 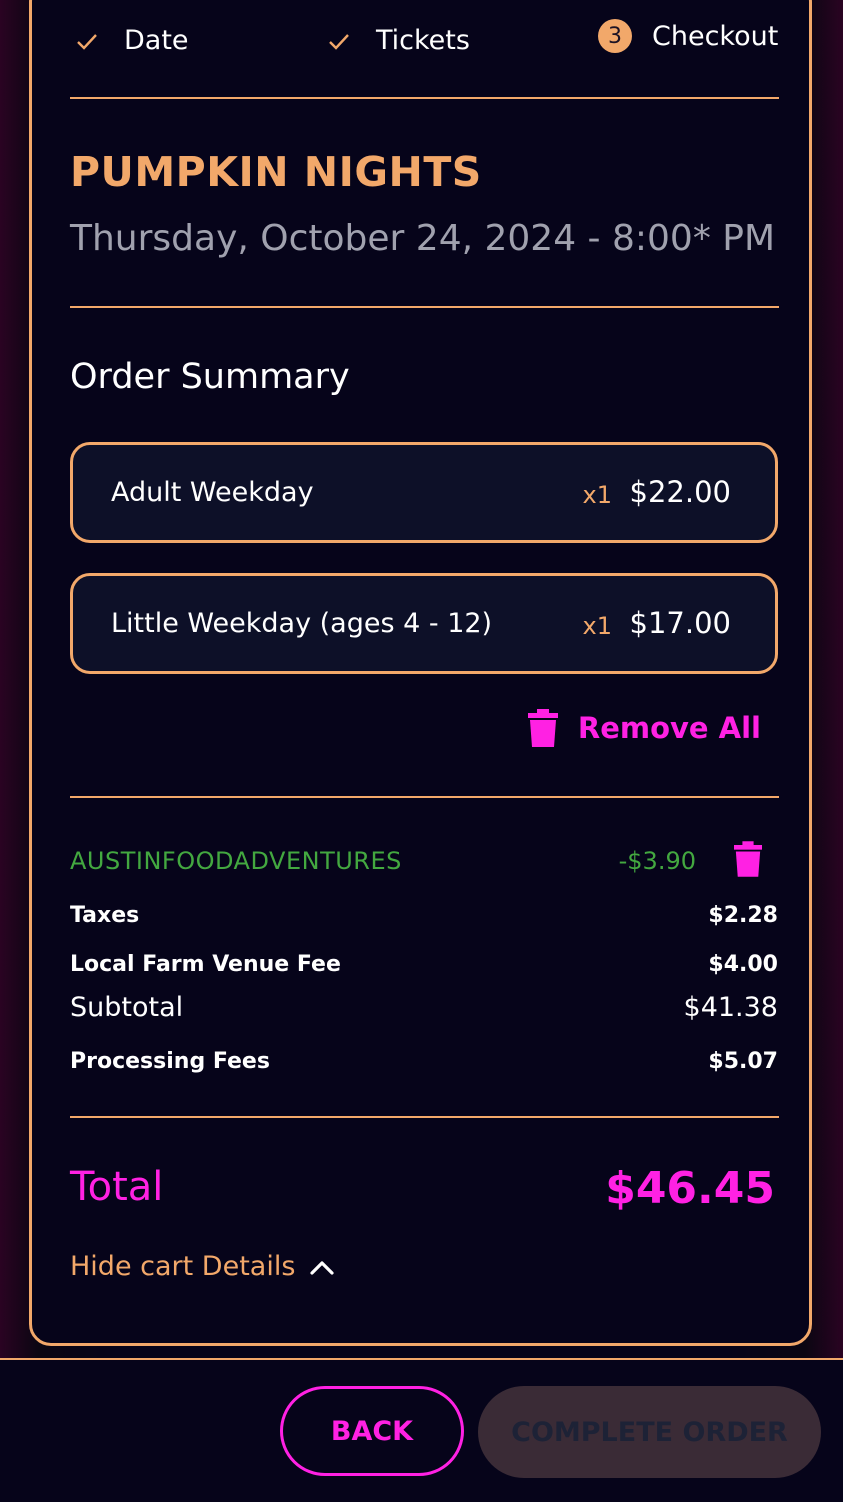 I want to click on promo-code: AUSTINFOODADVENTURES, so click(x=236, y=861).